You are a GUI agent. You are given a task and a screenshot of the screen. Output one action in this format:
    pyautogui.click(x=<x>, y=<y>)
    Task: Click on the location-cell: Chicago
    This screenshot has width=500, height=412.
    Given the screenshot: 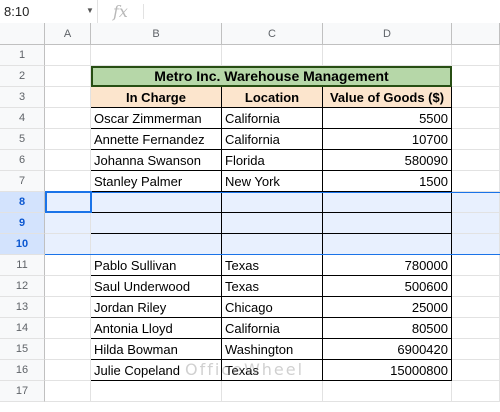 What is the action you would take?
    pyautogui.click(x=272, y=307)
    